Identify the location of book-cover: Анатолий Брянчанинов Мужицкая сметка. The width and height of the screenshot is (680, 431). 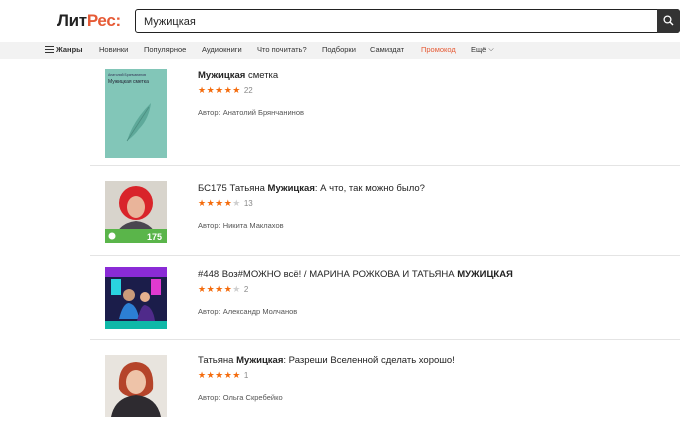
(136, 113).